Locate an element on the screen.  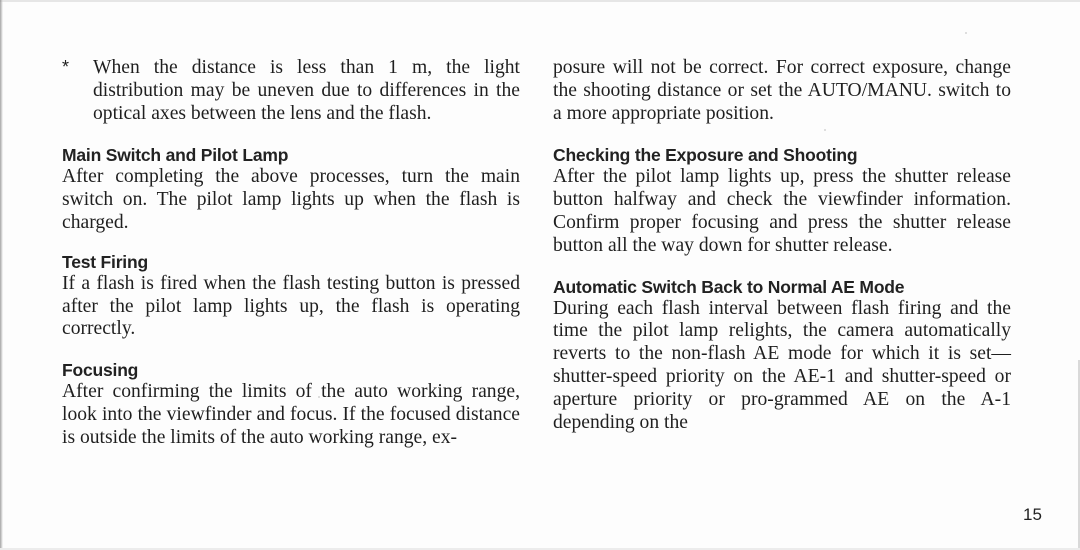
section-heading: Automatic Switch Back to Normal AE Mode is located at coordinates (729, 286).